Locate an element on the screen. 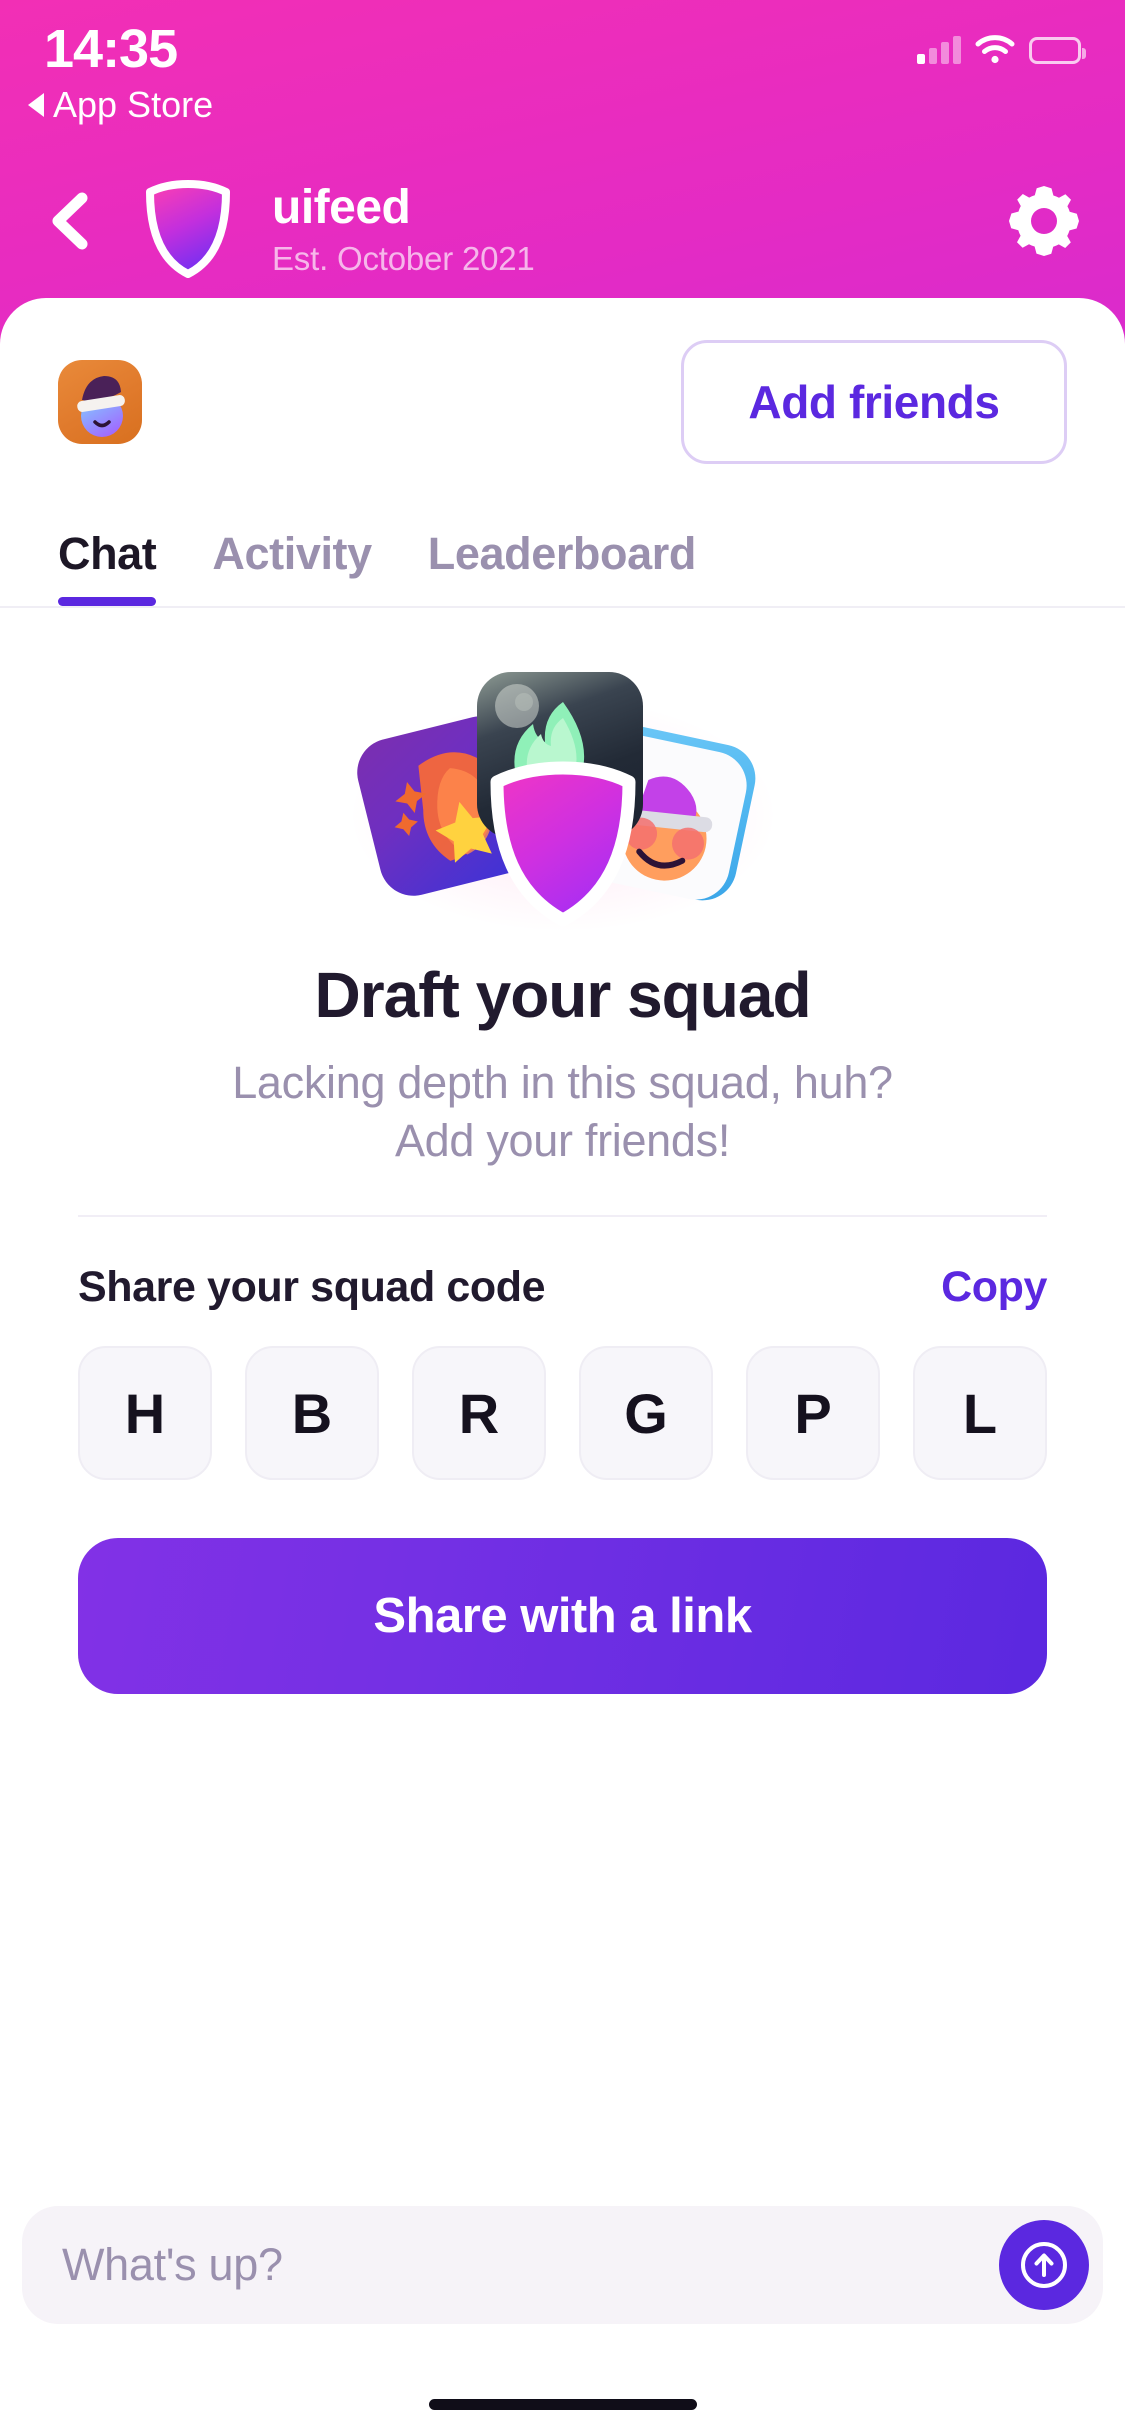 This screenshot has width=1125, height=2436. return-app-label: App Store is located at coordinates (133, 104).